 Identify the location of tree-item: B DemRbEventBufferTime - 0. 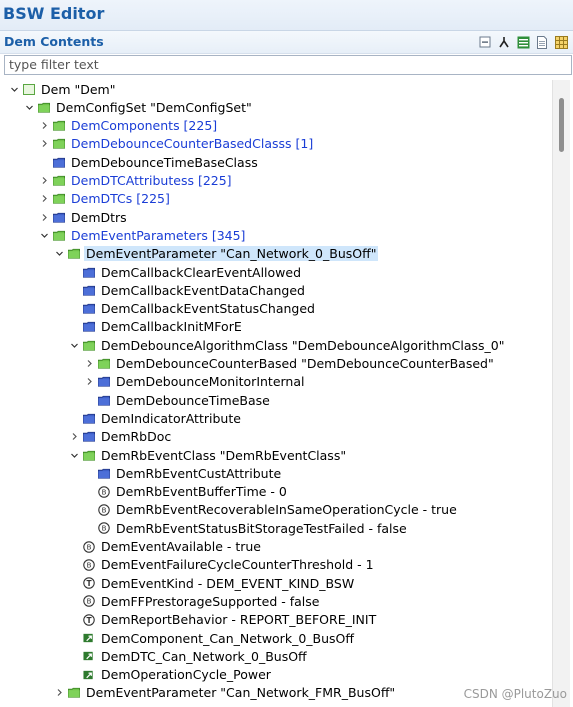
(276, 492).